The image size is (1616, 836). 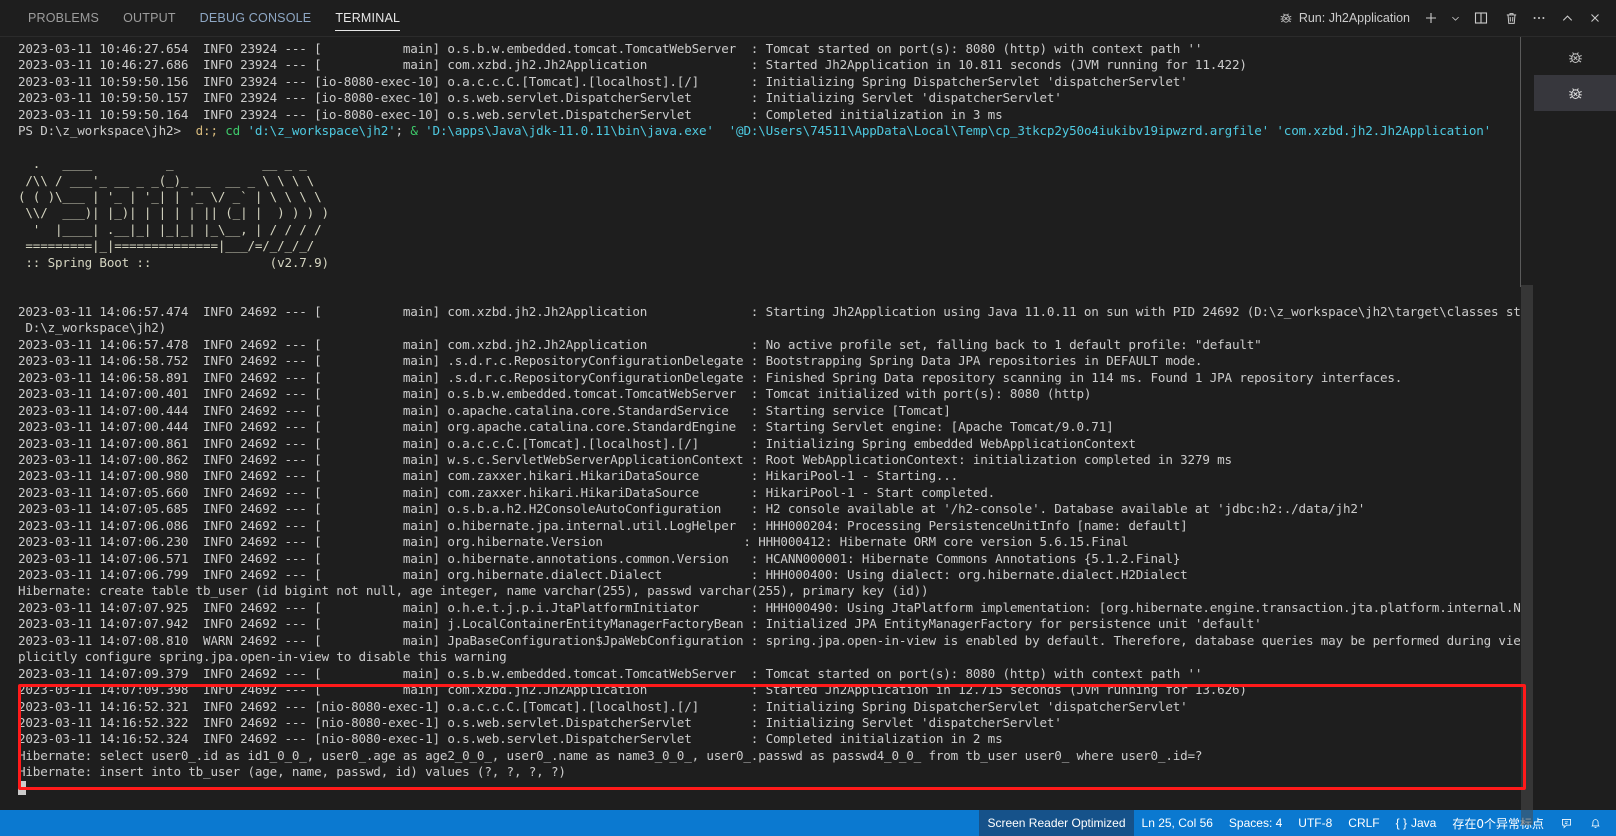 What do you see at coordinates (769, 213) in the screenshot?
I see `terminal-line: \\/ ___)| |_)| | | | | || (_| | ) ) ) )` at bounding box center [769, 213].